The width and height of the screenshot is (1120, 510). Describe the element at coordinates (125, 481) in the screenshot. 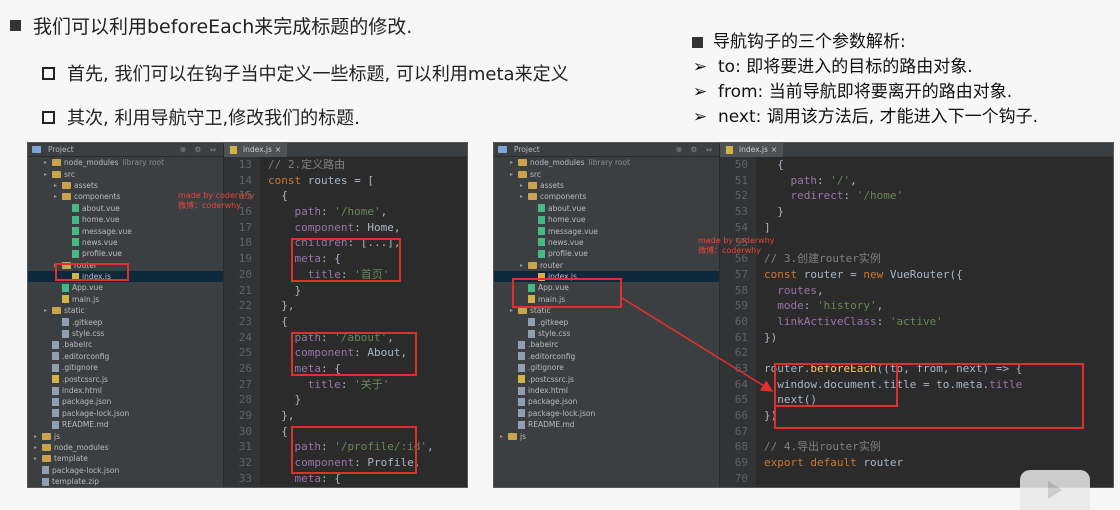

I see `tree-item: template.zip` at that location.